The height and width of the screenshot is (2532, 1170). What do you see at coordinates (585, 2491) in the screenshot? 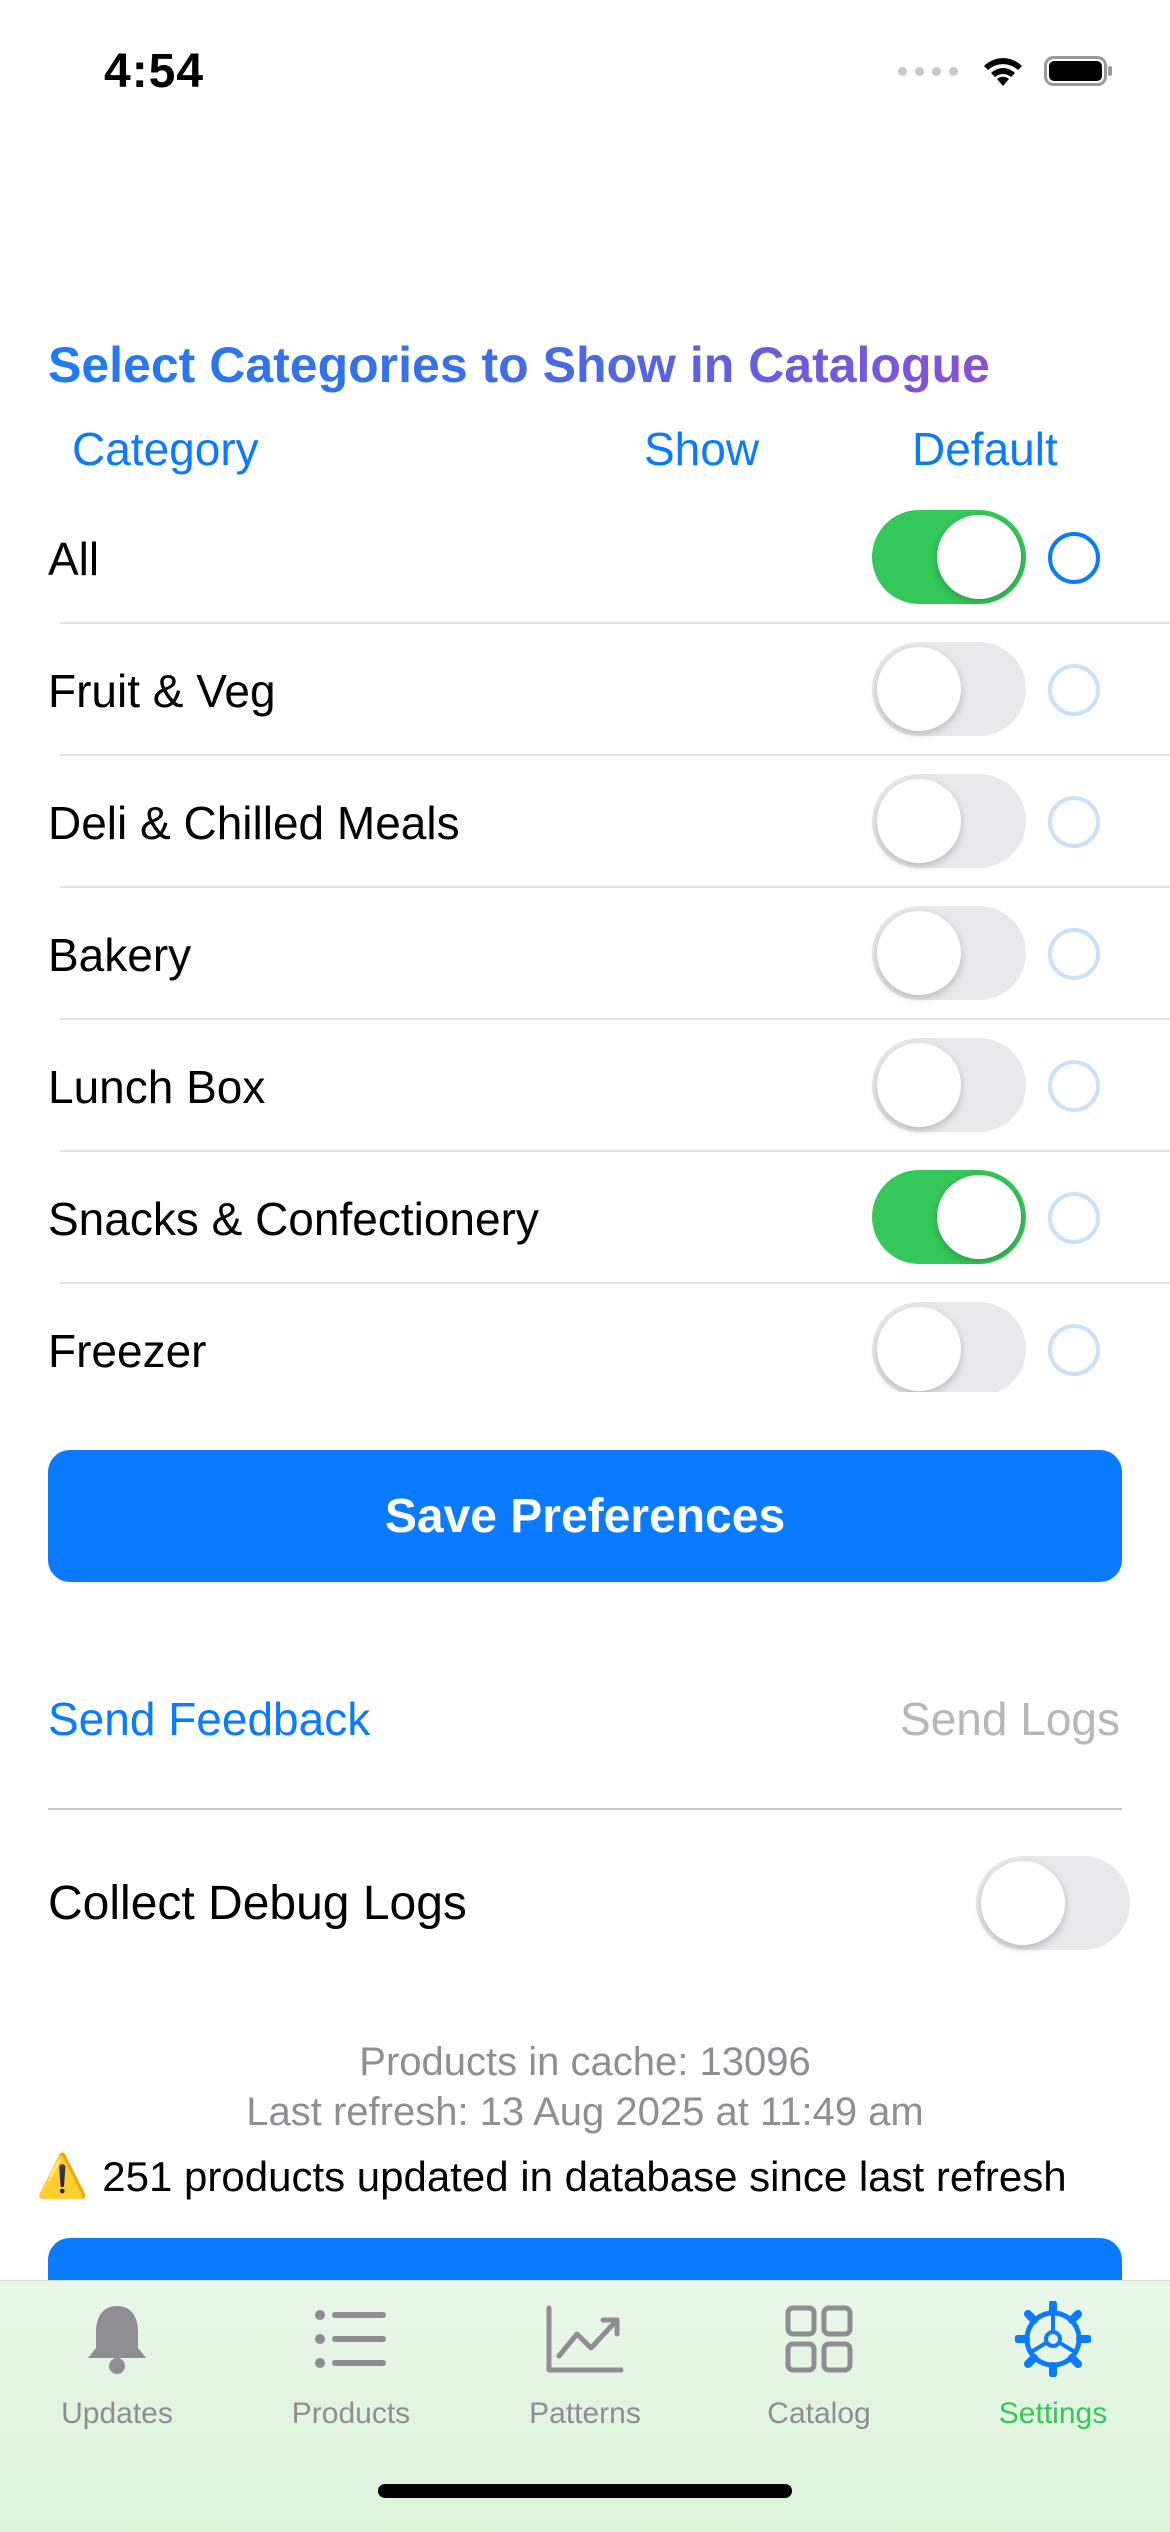
I see `home-indicator` at bounding box center [585, 2491].